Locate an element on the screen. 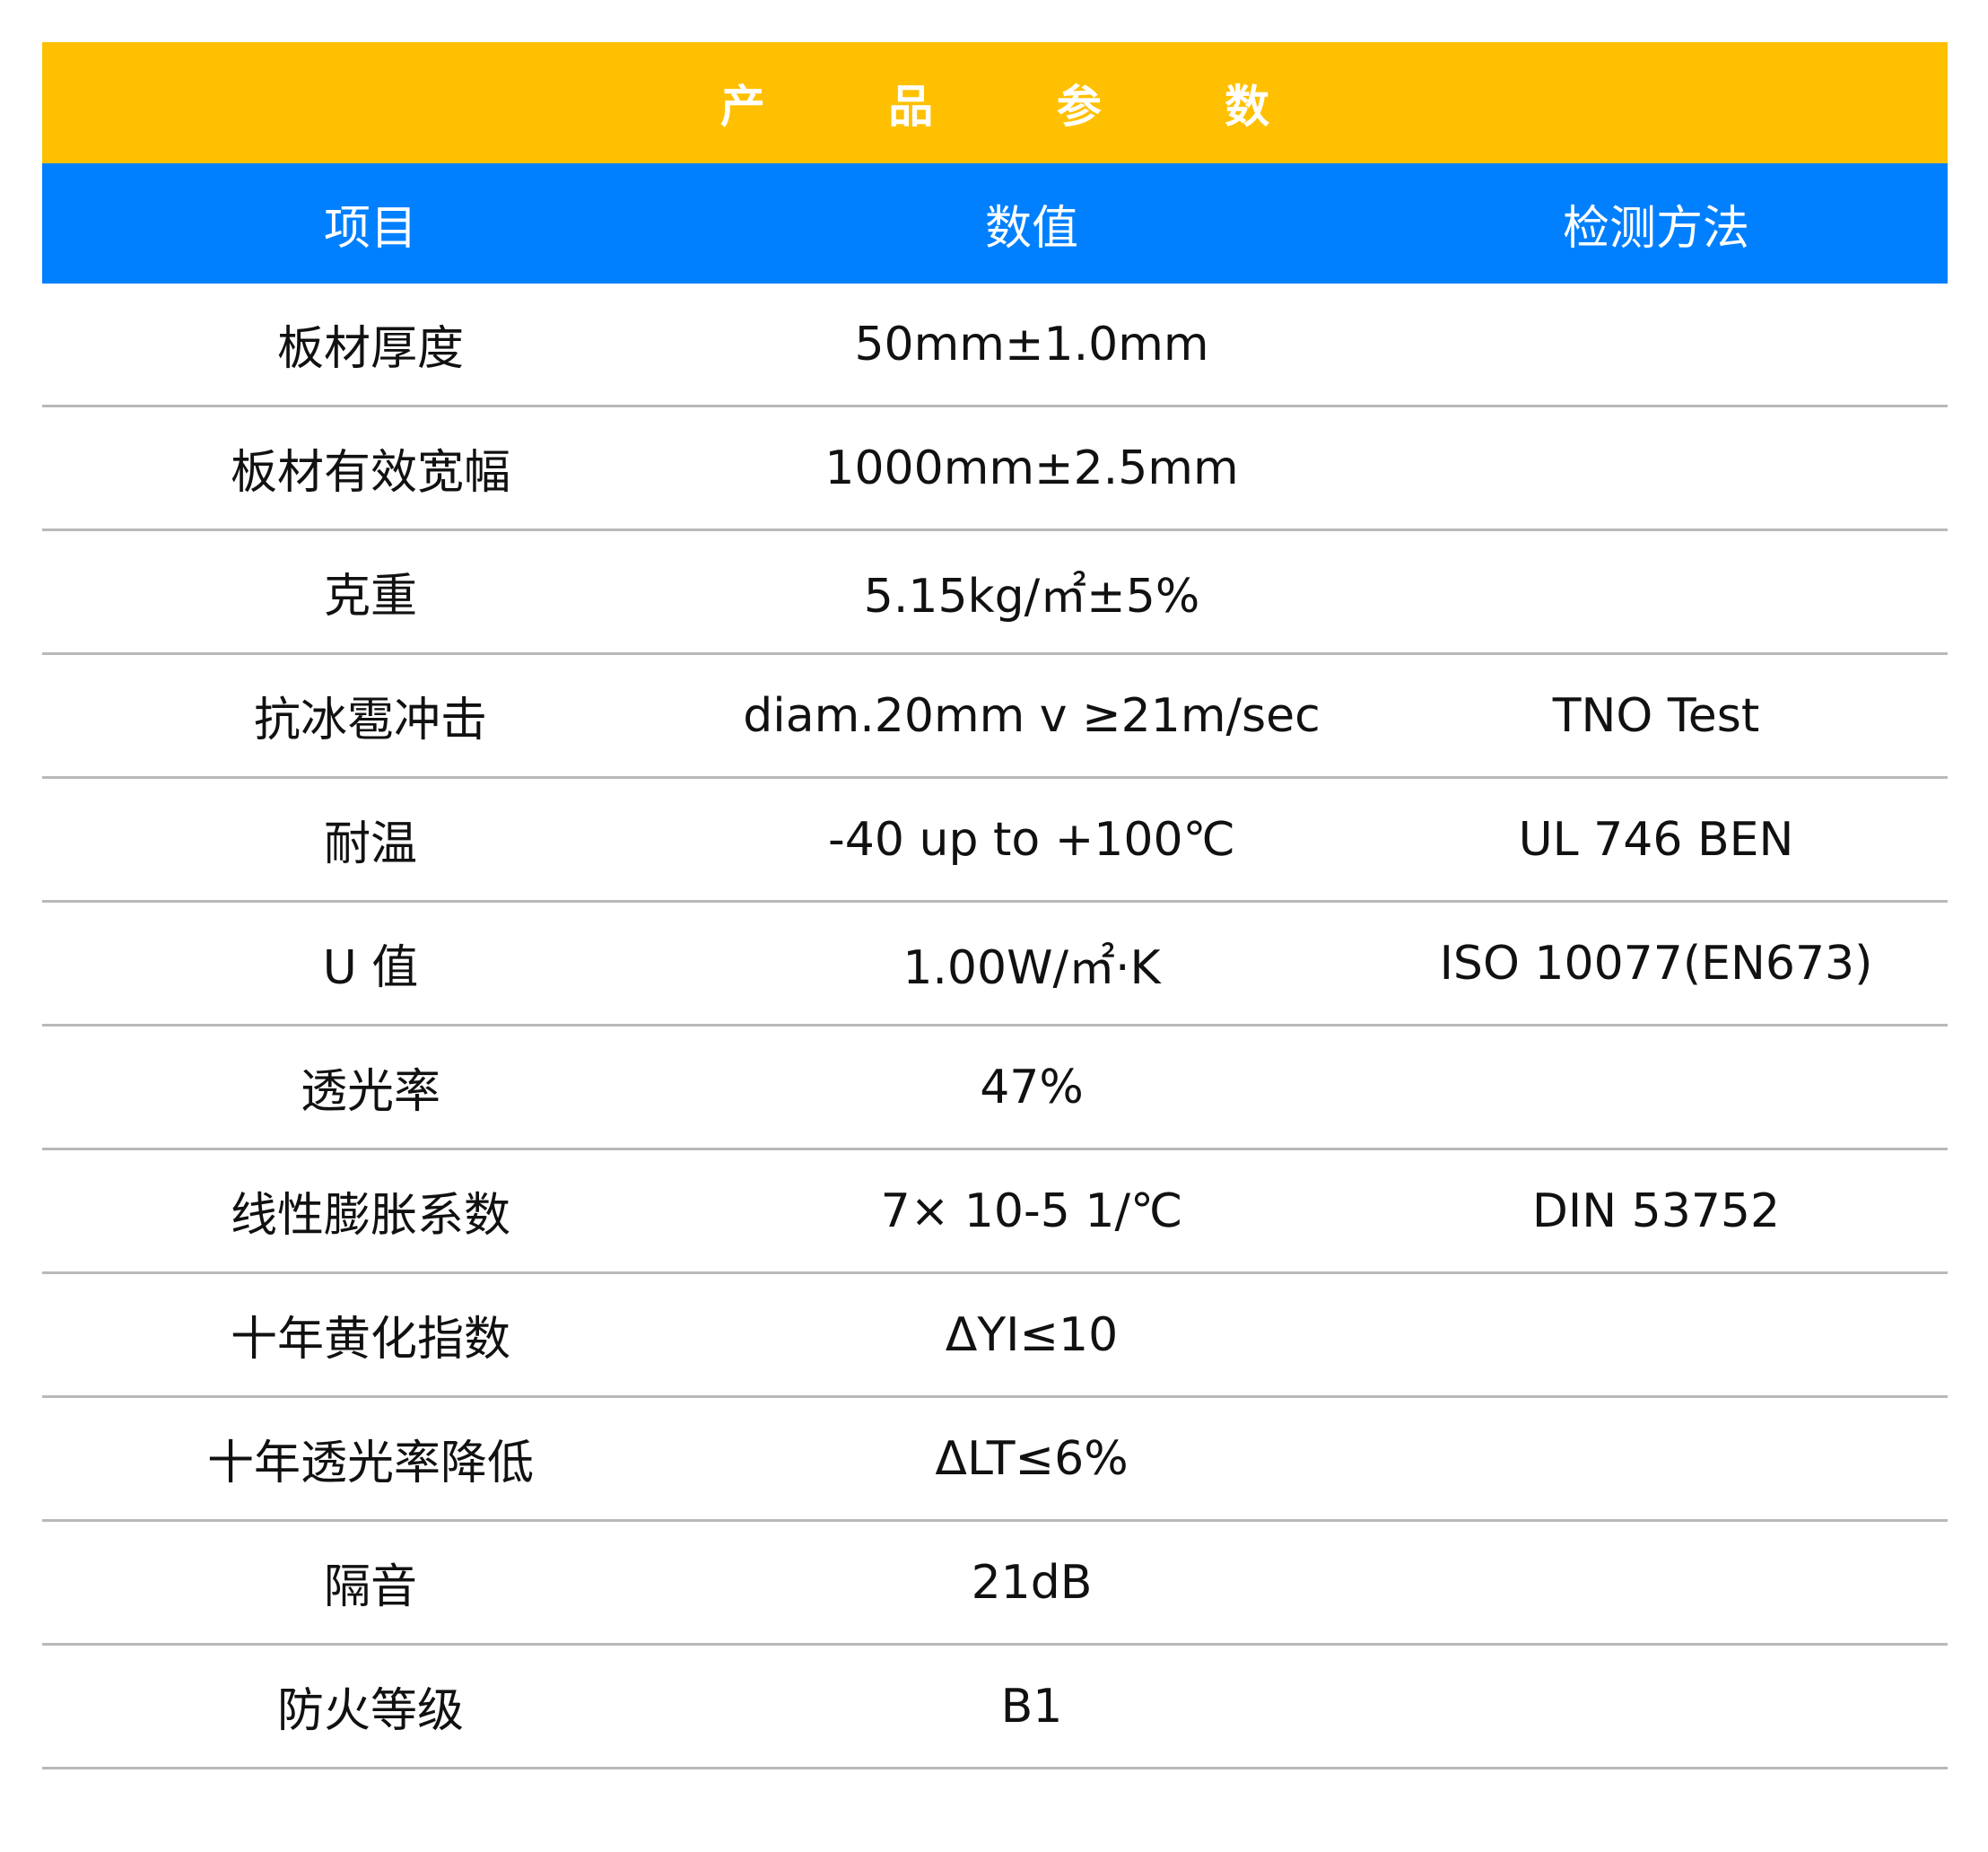  table-row: 抗冰雹冲击 diam.20mm v ≥21m/sec TNO Test is located at coordinates (995, 717).